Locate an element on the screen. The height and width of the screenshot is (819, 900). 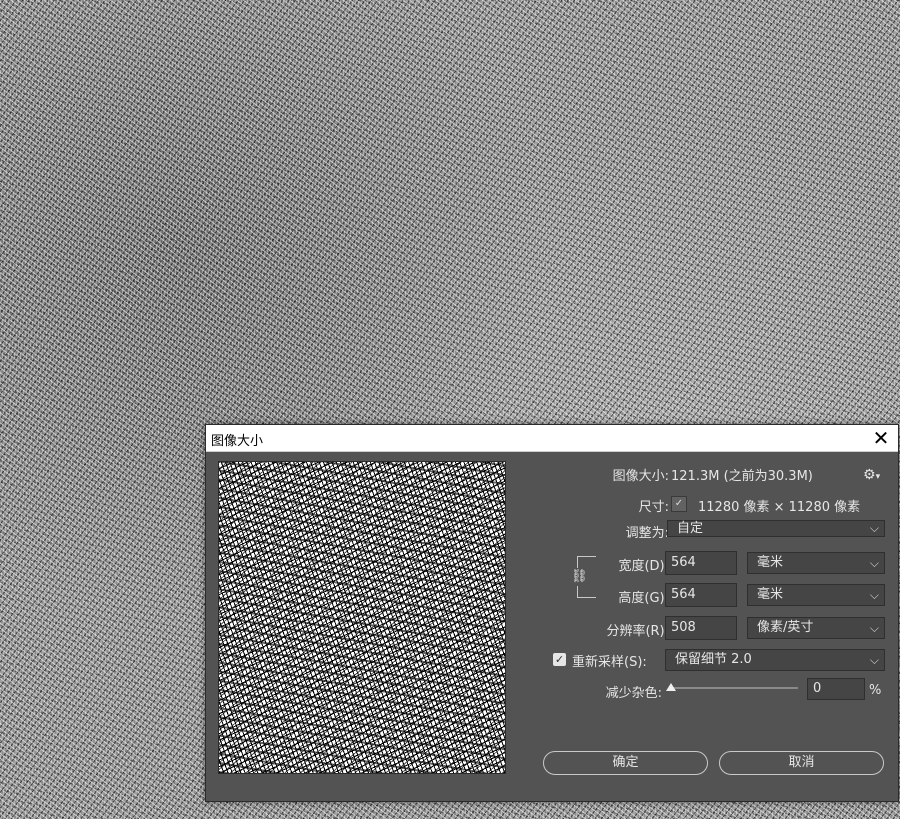
reduce-noise-label: 减少杂色: is located at coordinates (633, 693).